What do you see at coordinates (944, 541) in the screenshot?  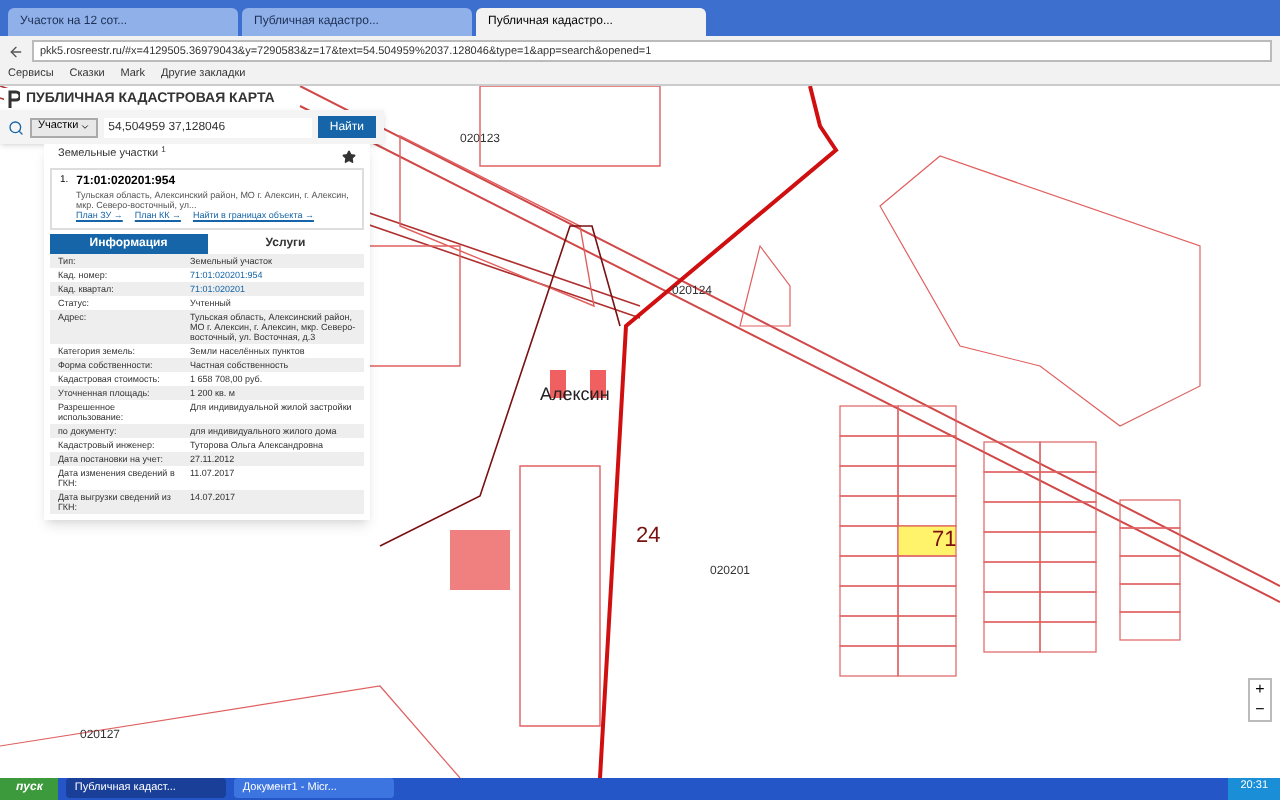 I see `map-label: 71` at bounding box center [944, 541].